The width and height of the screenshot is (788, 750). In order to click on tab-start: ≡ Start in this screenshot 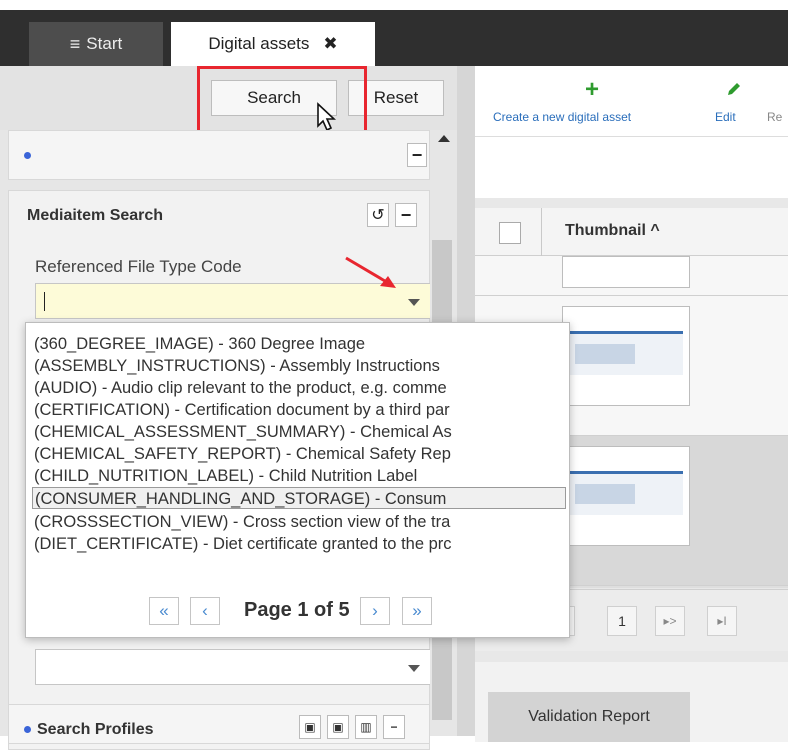, I will do `click(96, 44)`.